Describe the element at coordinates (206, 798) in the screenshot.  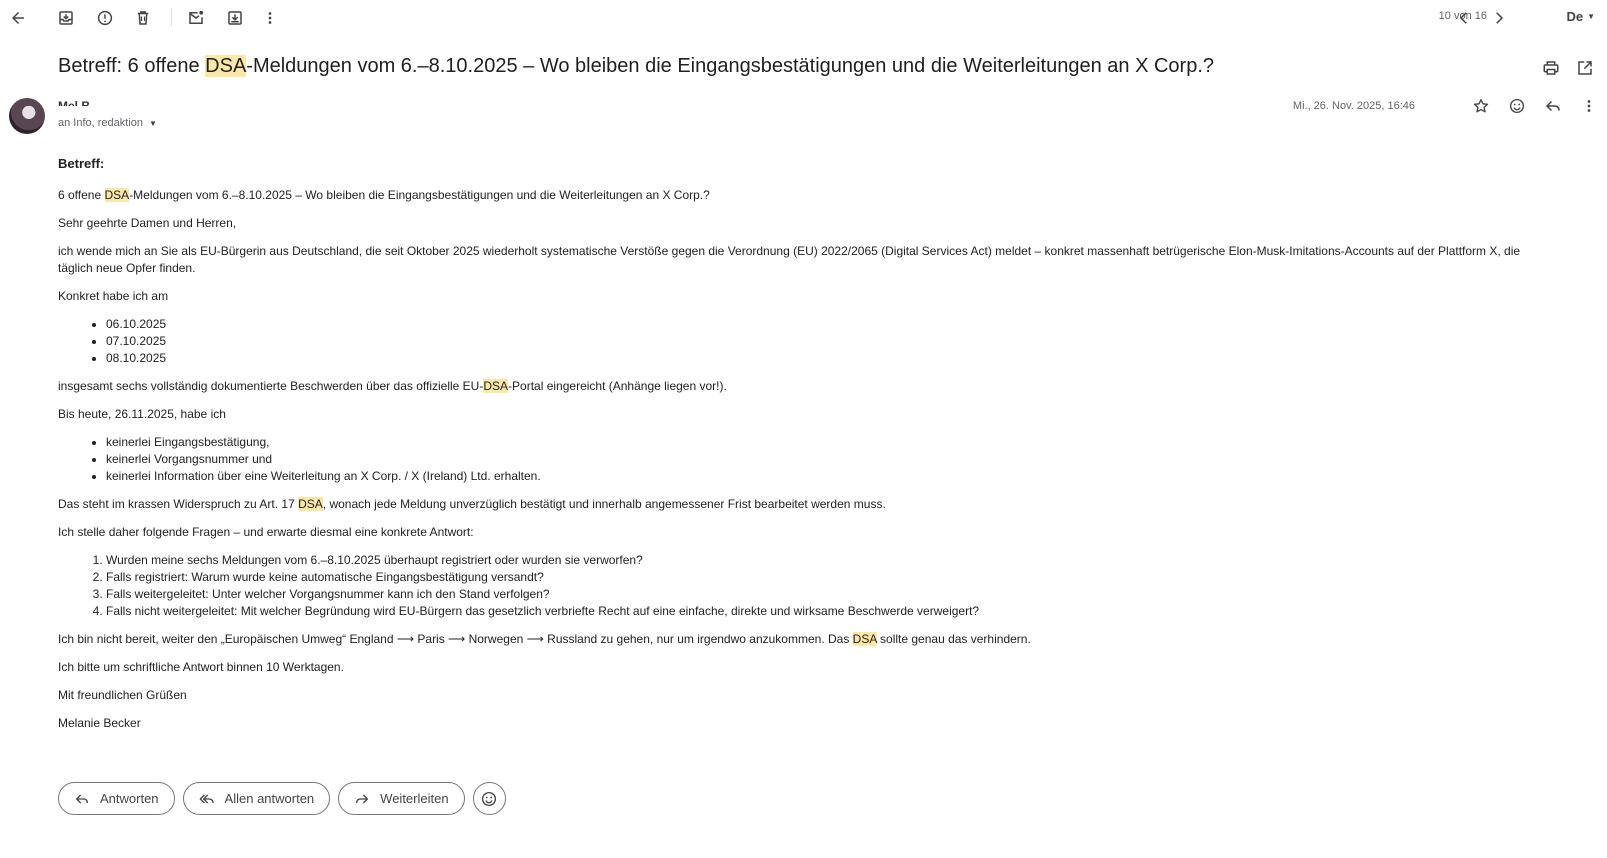
I see `reply-all-icon` at that location.